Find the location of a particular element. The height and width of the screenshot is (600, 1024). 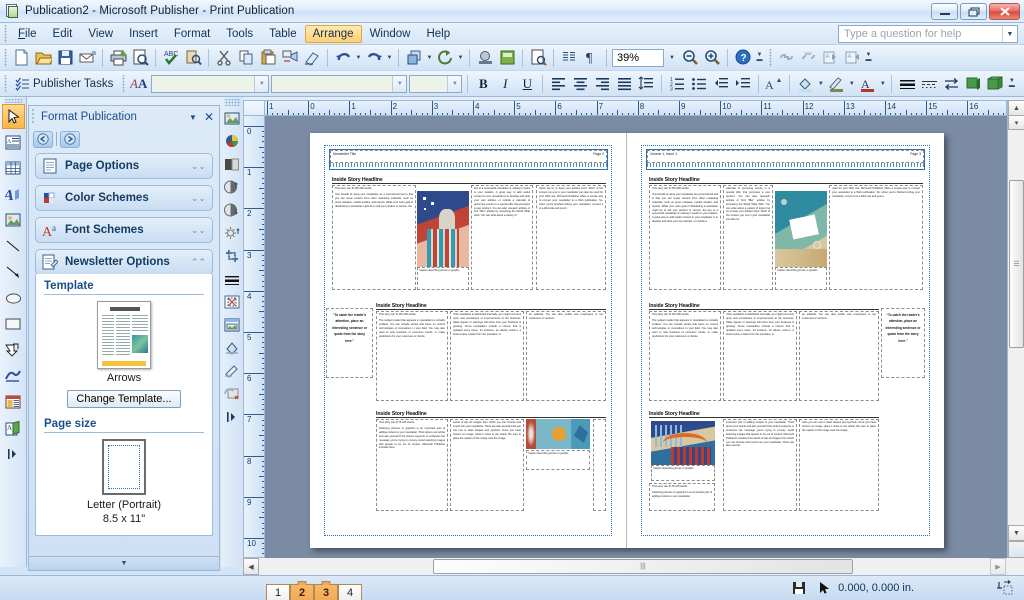

break-link-icon is located at coordinates (808, 58).